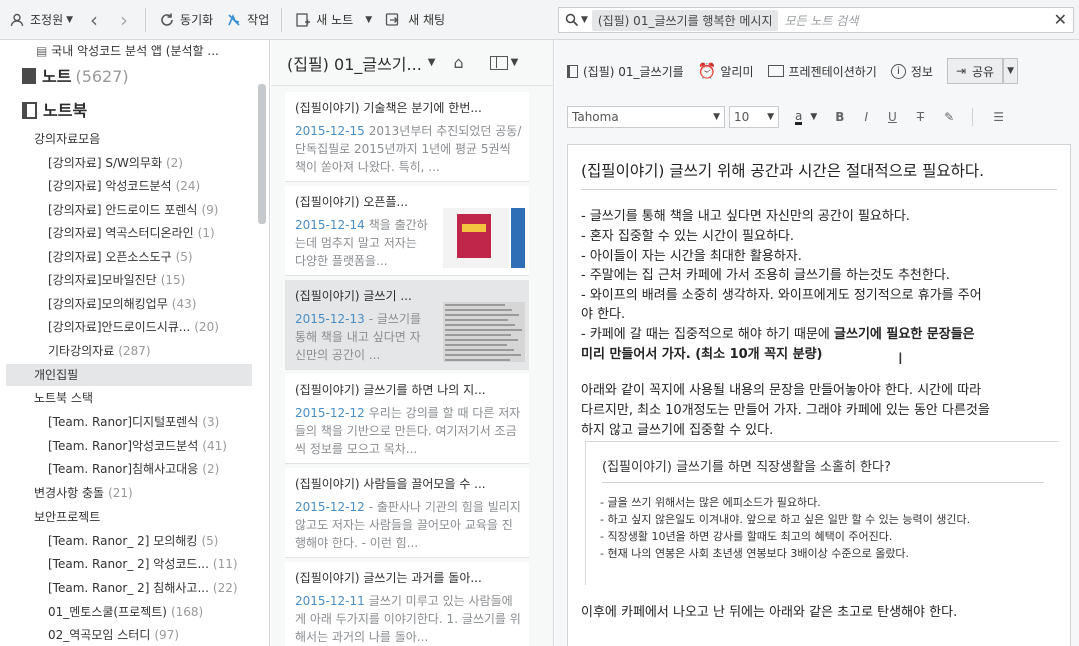 This screenshot has height=646, width=1079. Describe the element at coordinates (584, 20) in the screenshot. I see `search-scope-dropdown: ▼` at that location.